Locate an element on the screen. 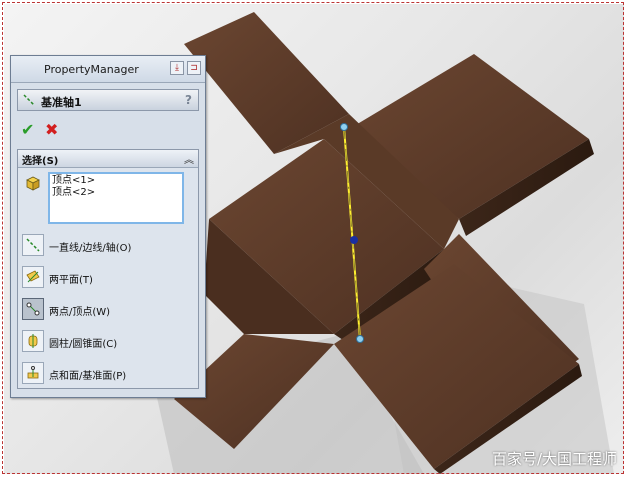 The height and width of the screenshot is (479, 629). origin-marker is located at coordinates (354, 240).